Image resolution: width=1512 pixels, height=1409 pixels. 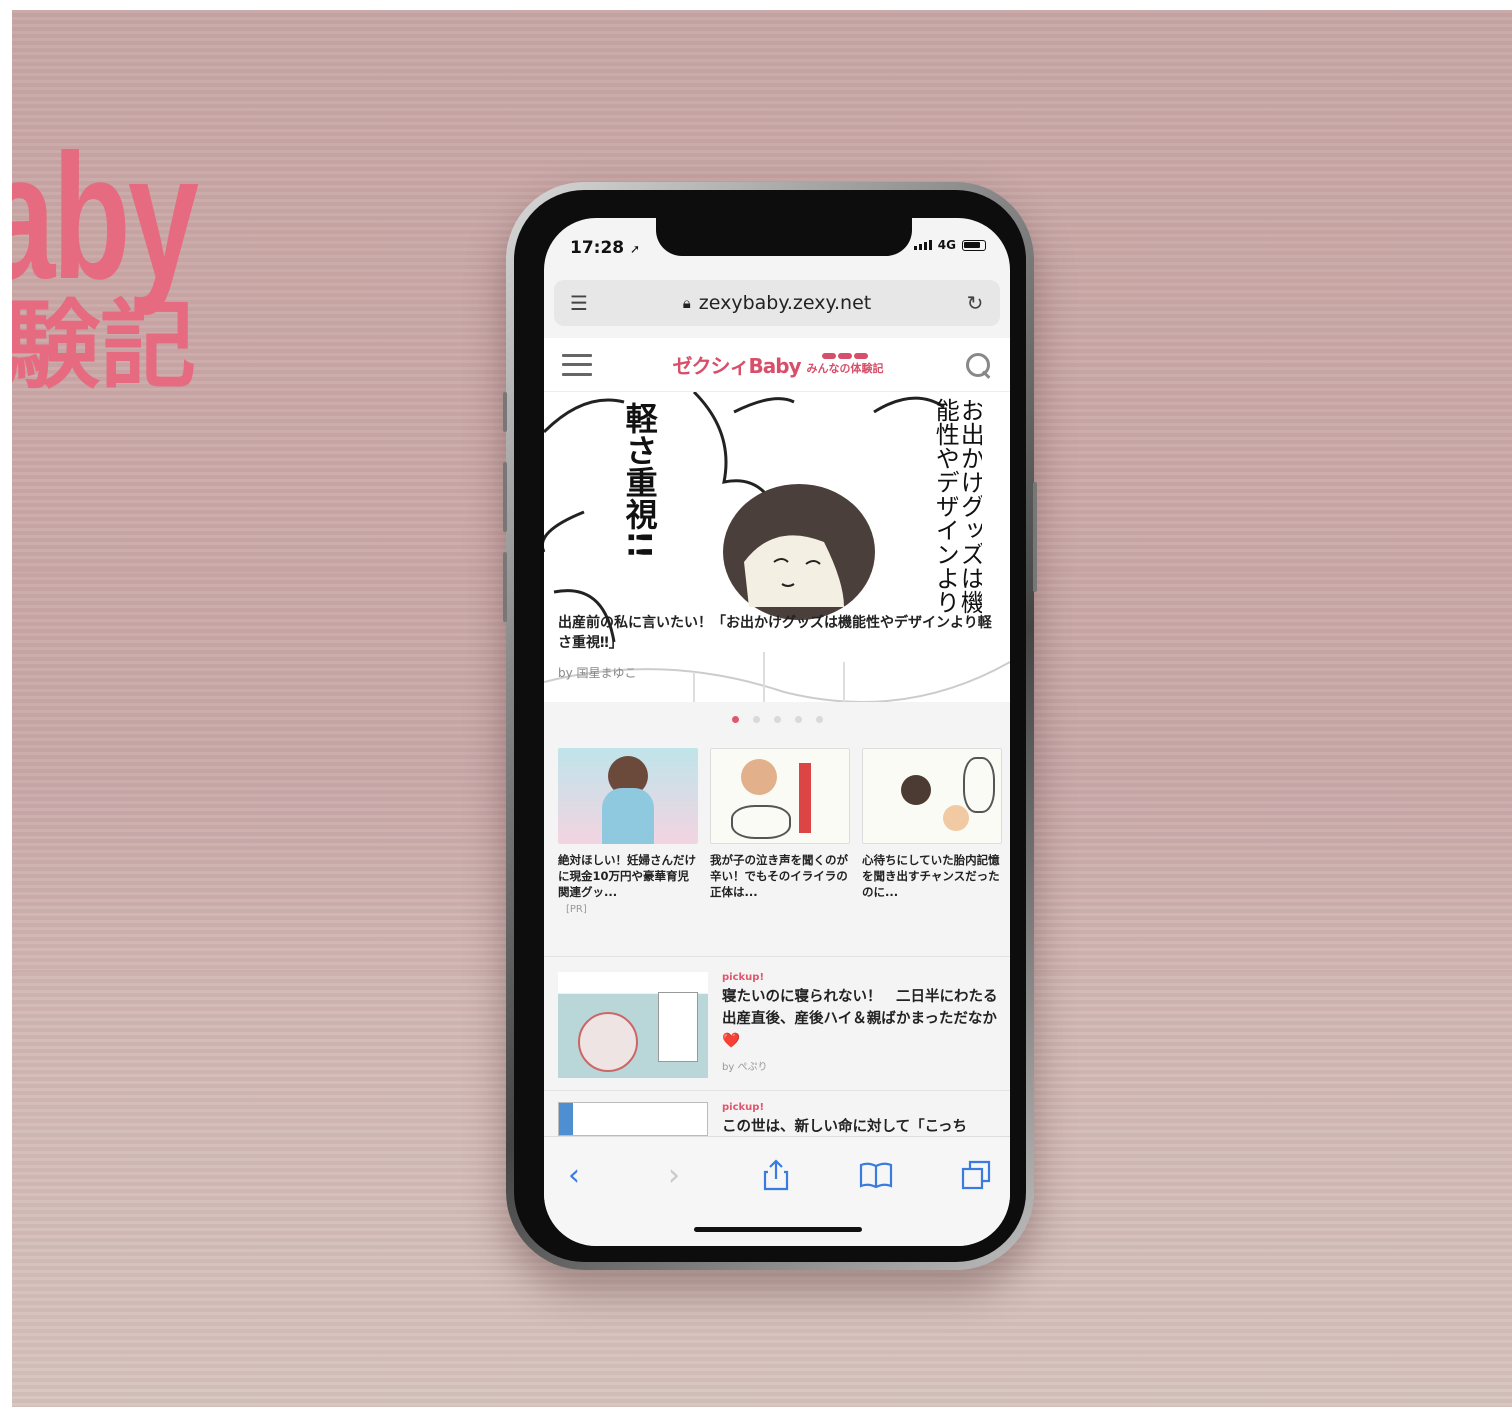 What do you see at coordinates (860, 1019) in the screenshot?
I see `pickup-title: 寝たいのに寝られない！ 二日半にわたる出産直後、産後ハイ＆親ばかまっただなか❤️` at bounding box center [860, 1019].